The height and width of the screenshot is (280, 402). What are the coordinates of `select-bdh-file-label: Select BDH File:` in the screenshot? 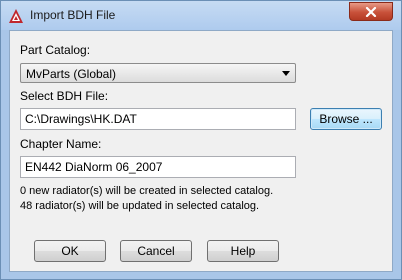 It's located at (64, 96).